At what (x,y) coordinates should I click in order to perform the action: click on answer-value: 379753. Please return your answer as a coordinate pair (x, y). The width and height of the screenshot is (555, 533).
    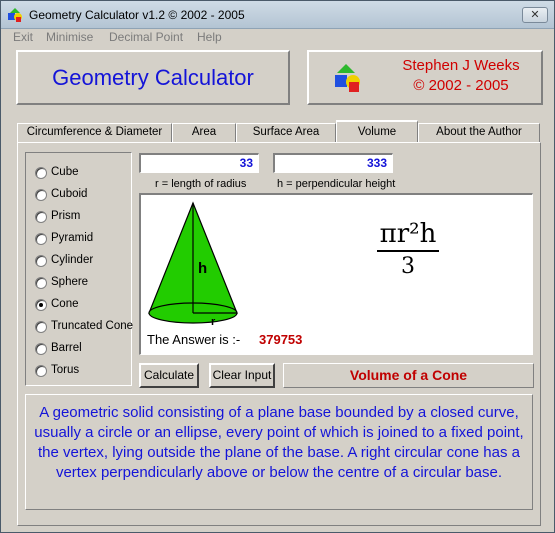
    Looking at the image, I should click on (281, 339).